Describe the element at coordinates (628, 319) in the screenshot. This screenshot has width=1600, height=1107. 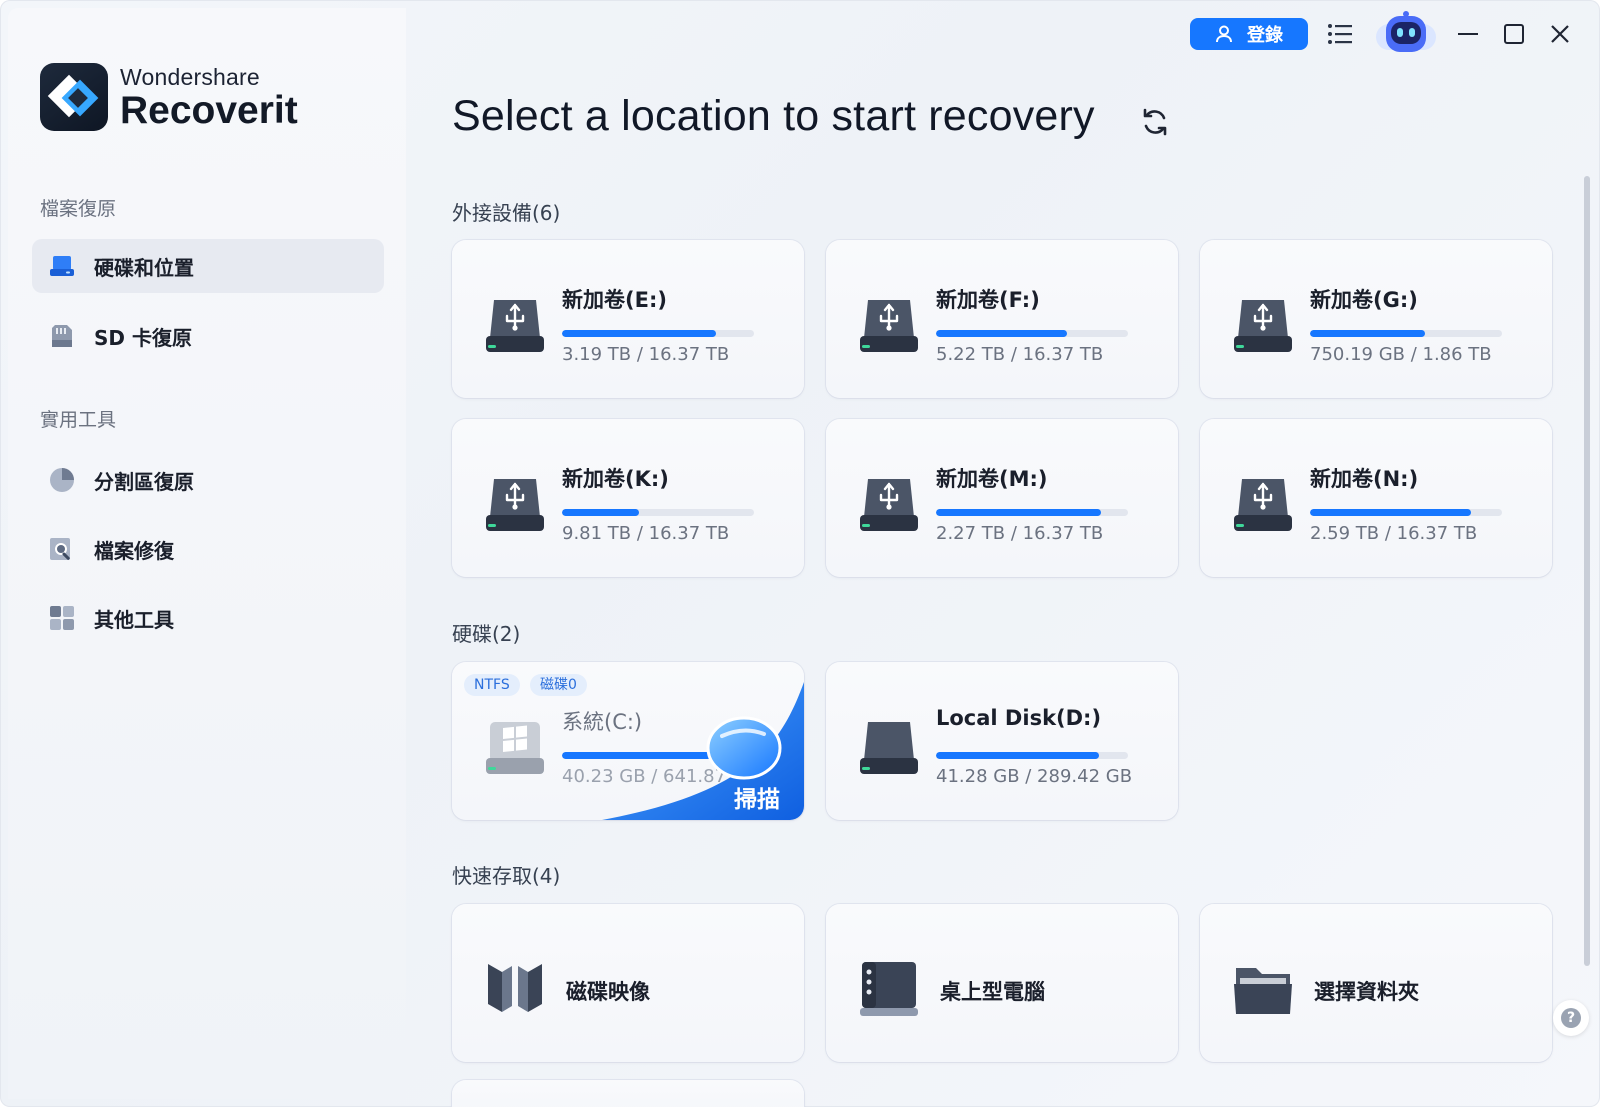
I see `drive-card-external: 新加卷(E:) 3.19 TB / 16.37 TB` at that location.